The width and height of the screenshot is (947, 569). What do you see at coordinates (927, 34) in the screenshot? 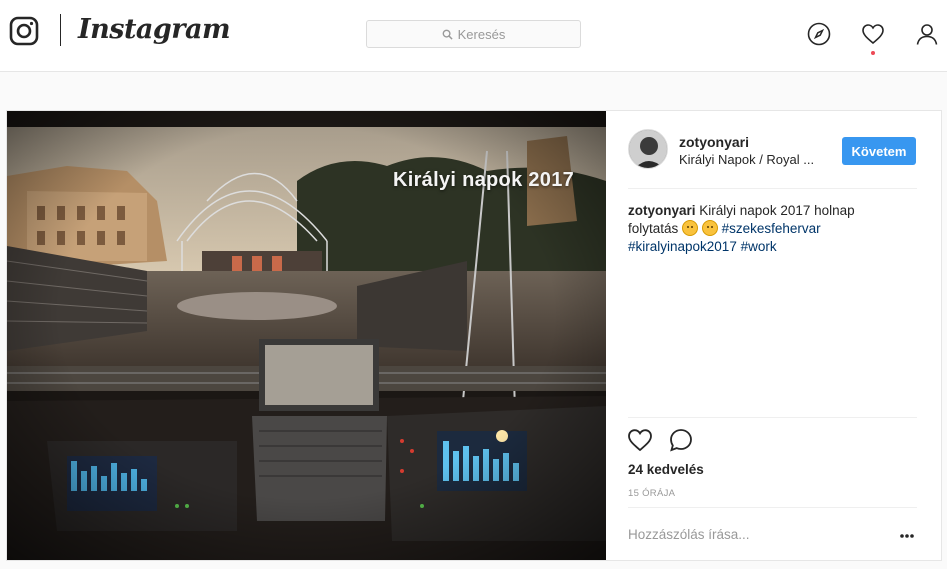
I see `profile-icon` at bounding box center [927, 34].